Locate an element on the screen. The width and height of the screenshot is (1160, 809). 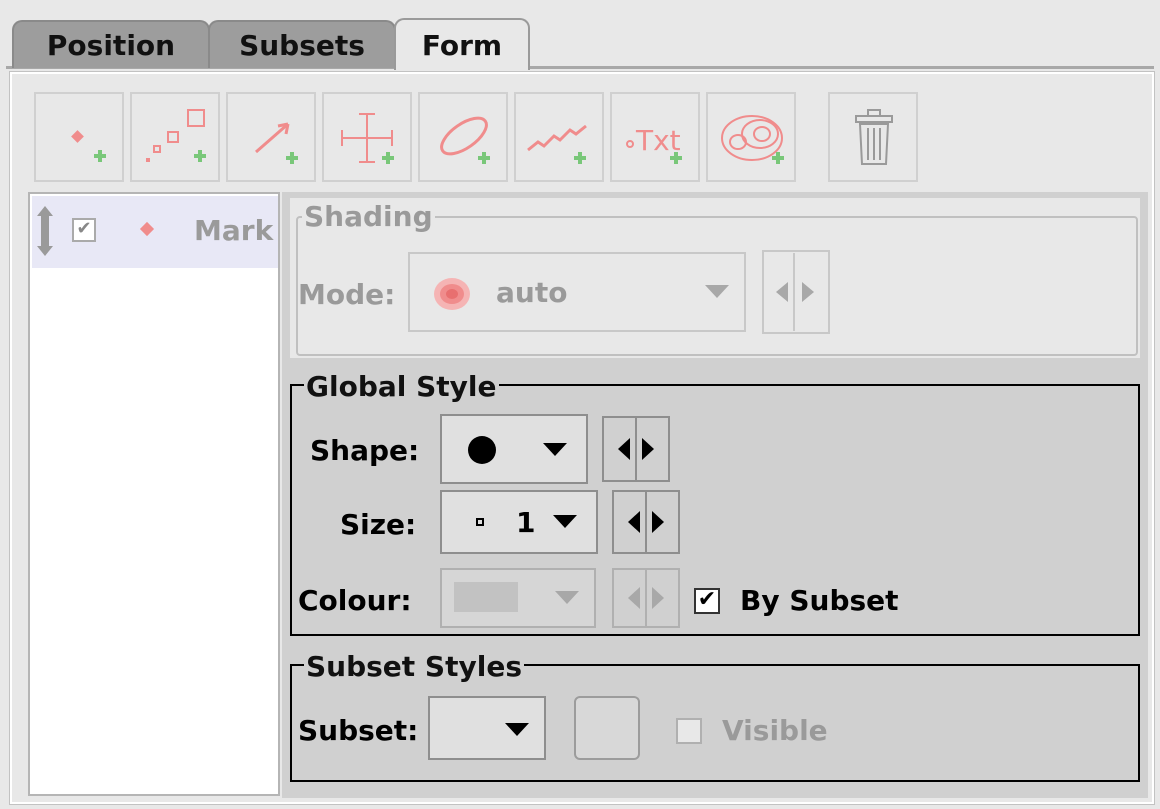
add-mark-layer-button is located at coordinates (79, 137).